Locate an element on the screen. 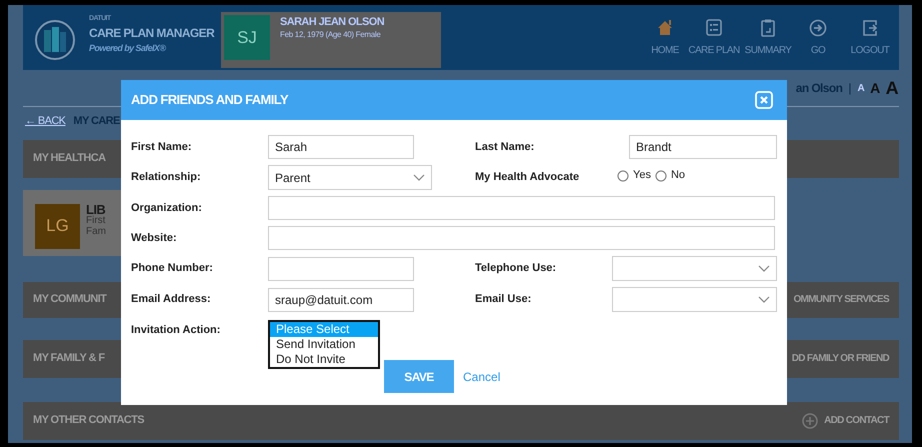  section-title: MY COMMUNIT is located at coordinates (69, 300).